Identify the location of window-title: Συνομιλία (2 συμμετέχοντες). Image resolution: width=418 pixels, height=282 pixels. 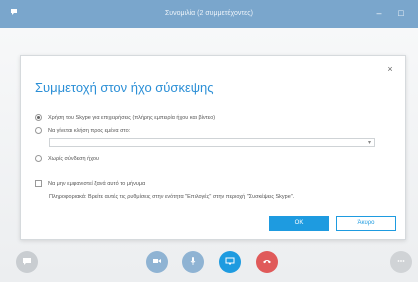
(209, 13).